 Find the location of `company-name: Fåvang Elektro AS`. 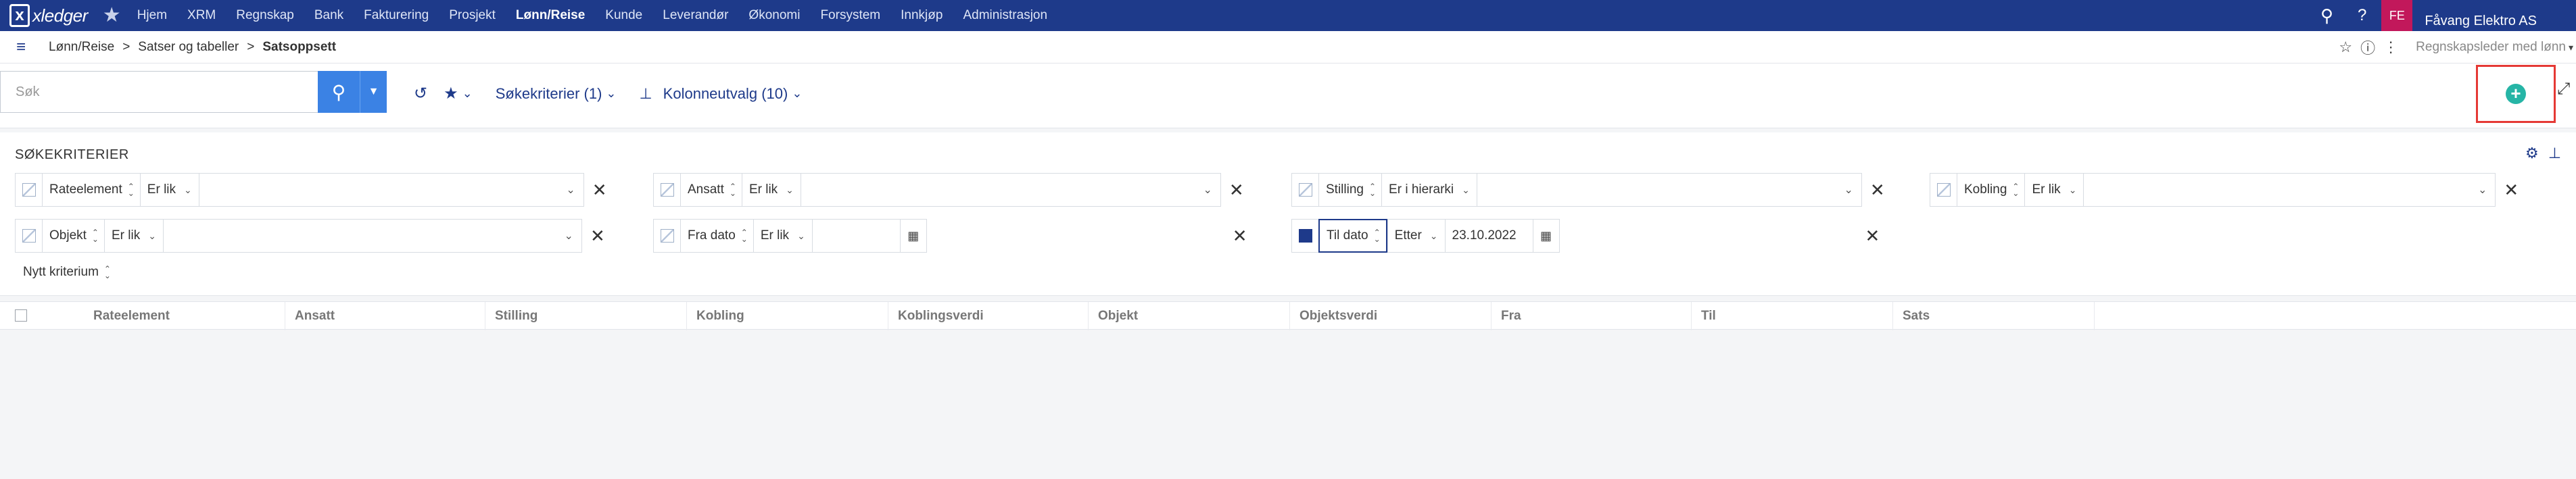

company-name: Fåvang Elektro AS is located at coordinates (2481, 21).